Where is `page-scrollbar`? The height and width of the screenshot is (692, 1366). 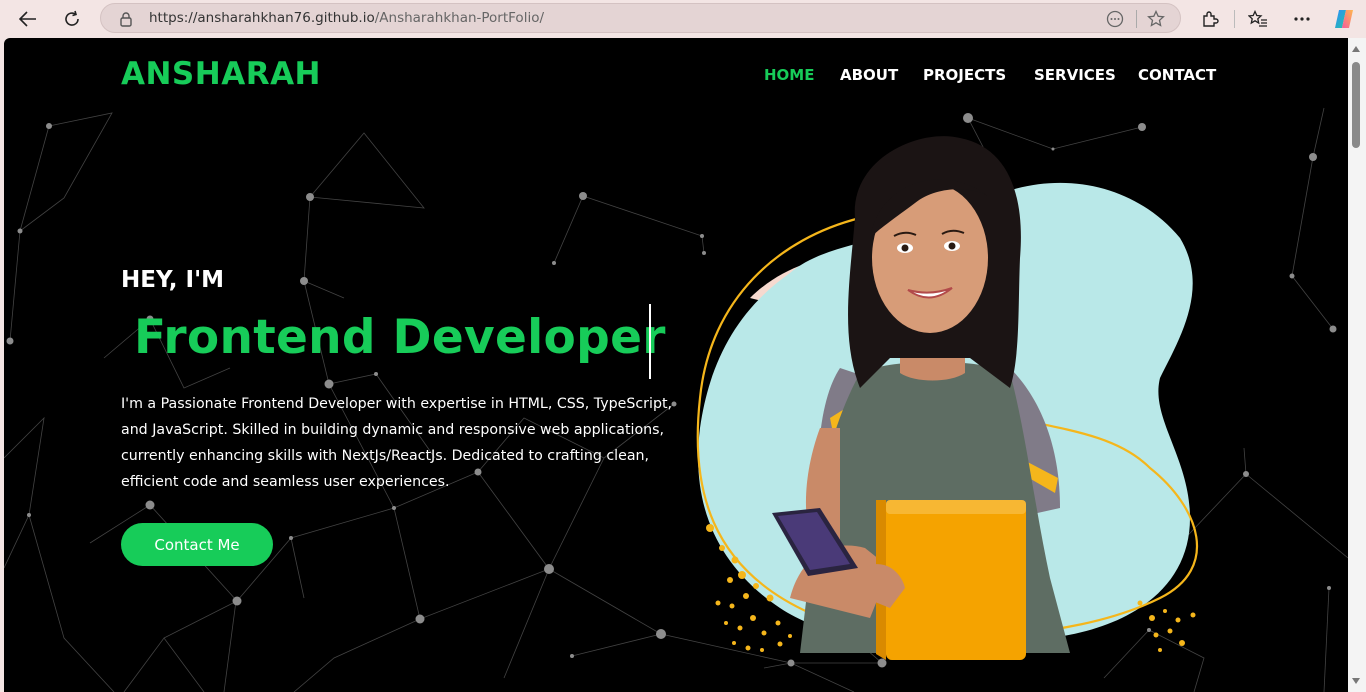 page-scrollbar is located at coordinates (1357, 365).